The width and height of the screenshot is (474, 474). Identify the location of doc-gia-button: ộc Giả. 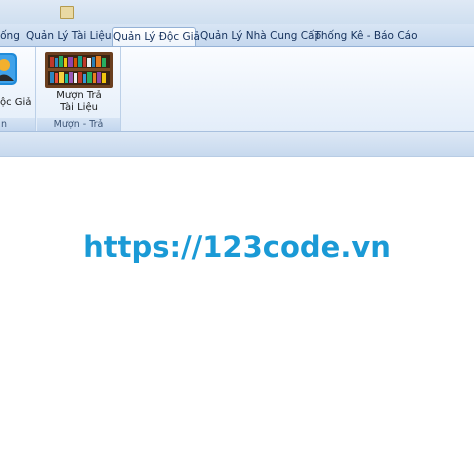
(17, 82).